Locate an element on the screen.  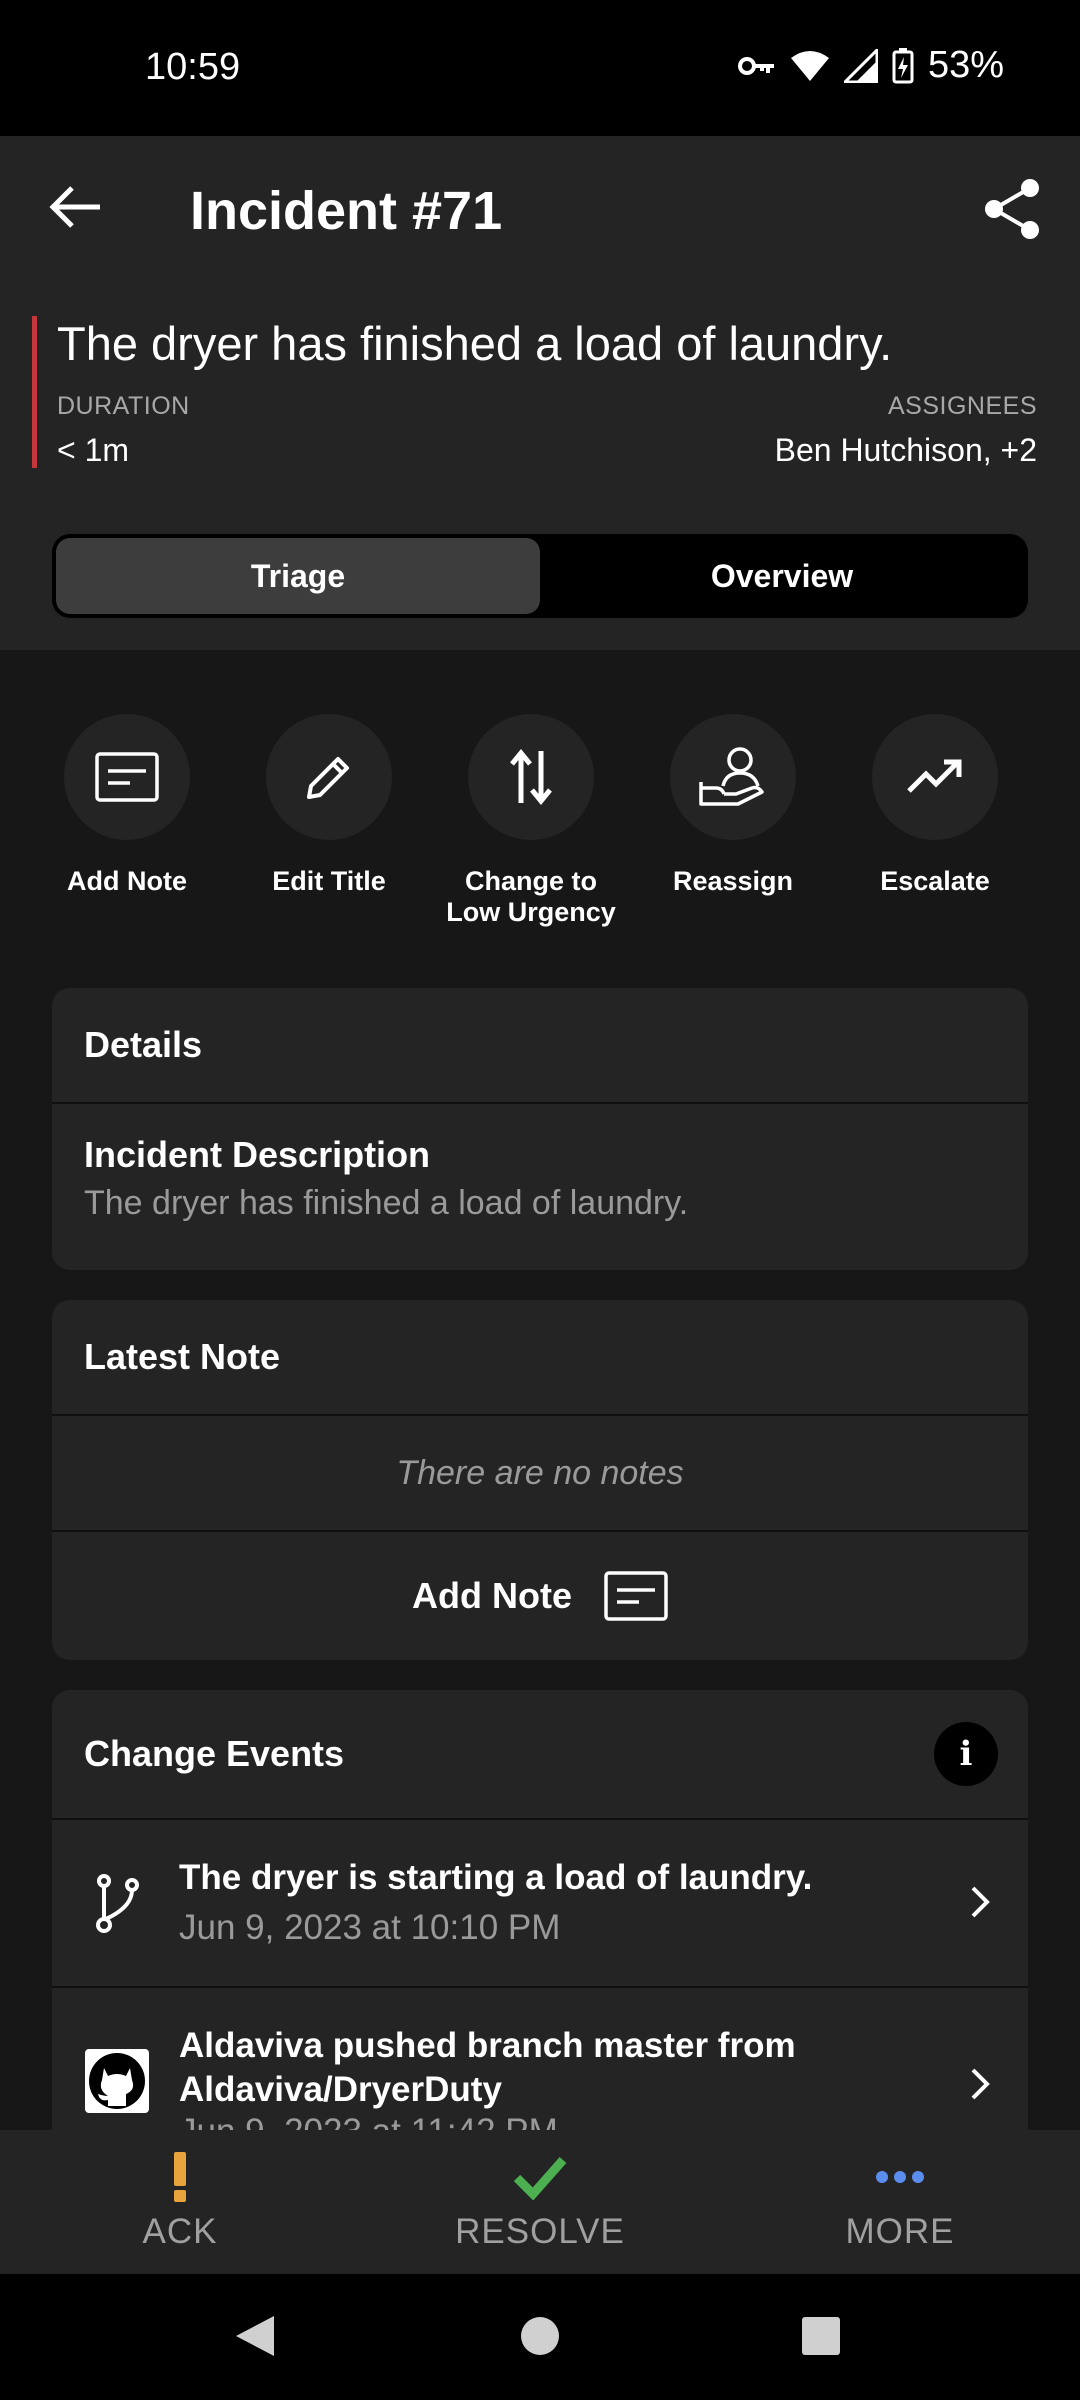
info-icon: i is located at coordinates (966, 1754).